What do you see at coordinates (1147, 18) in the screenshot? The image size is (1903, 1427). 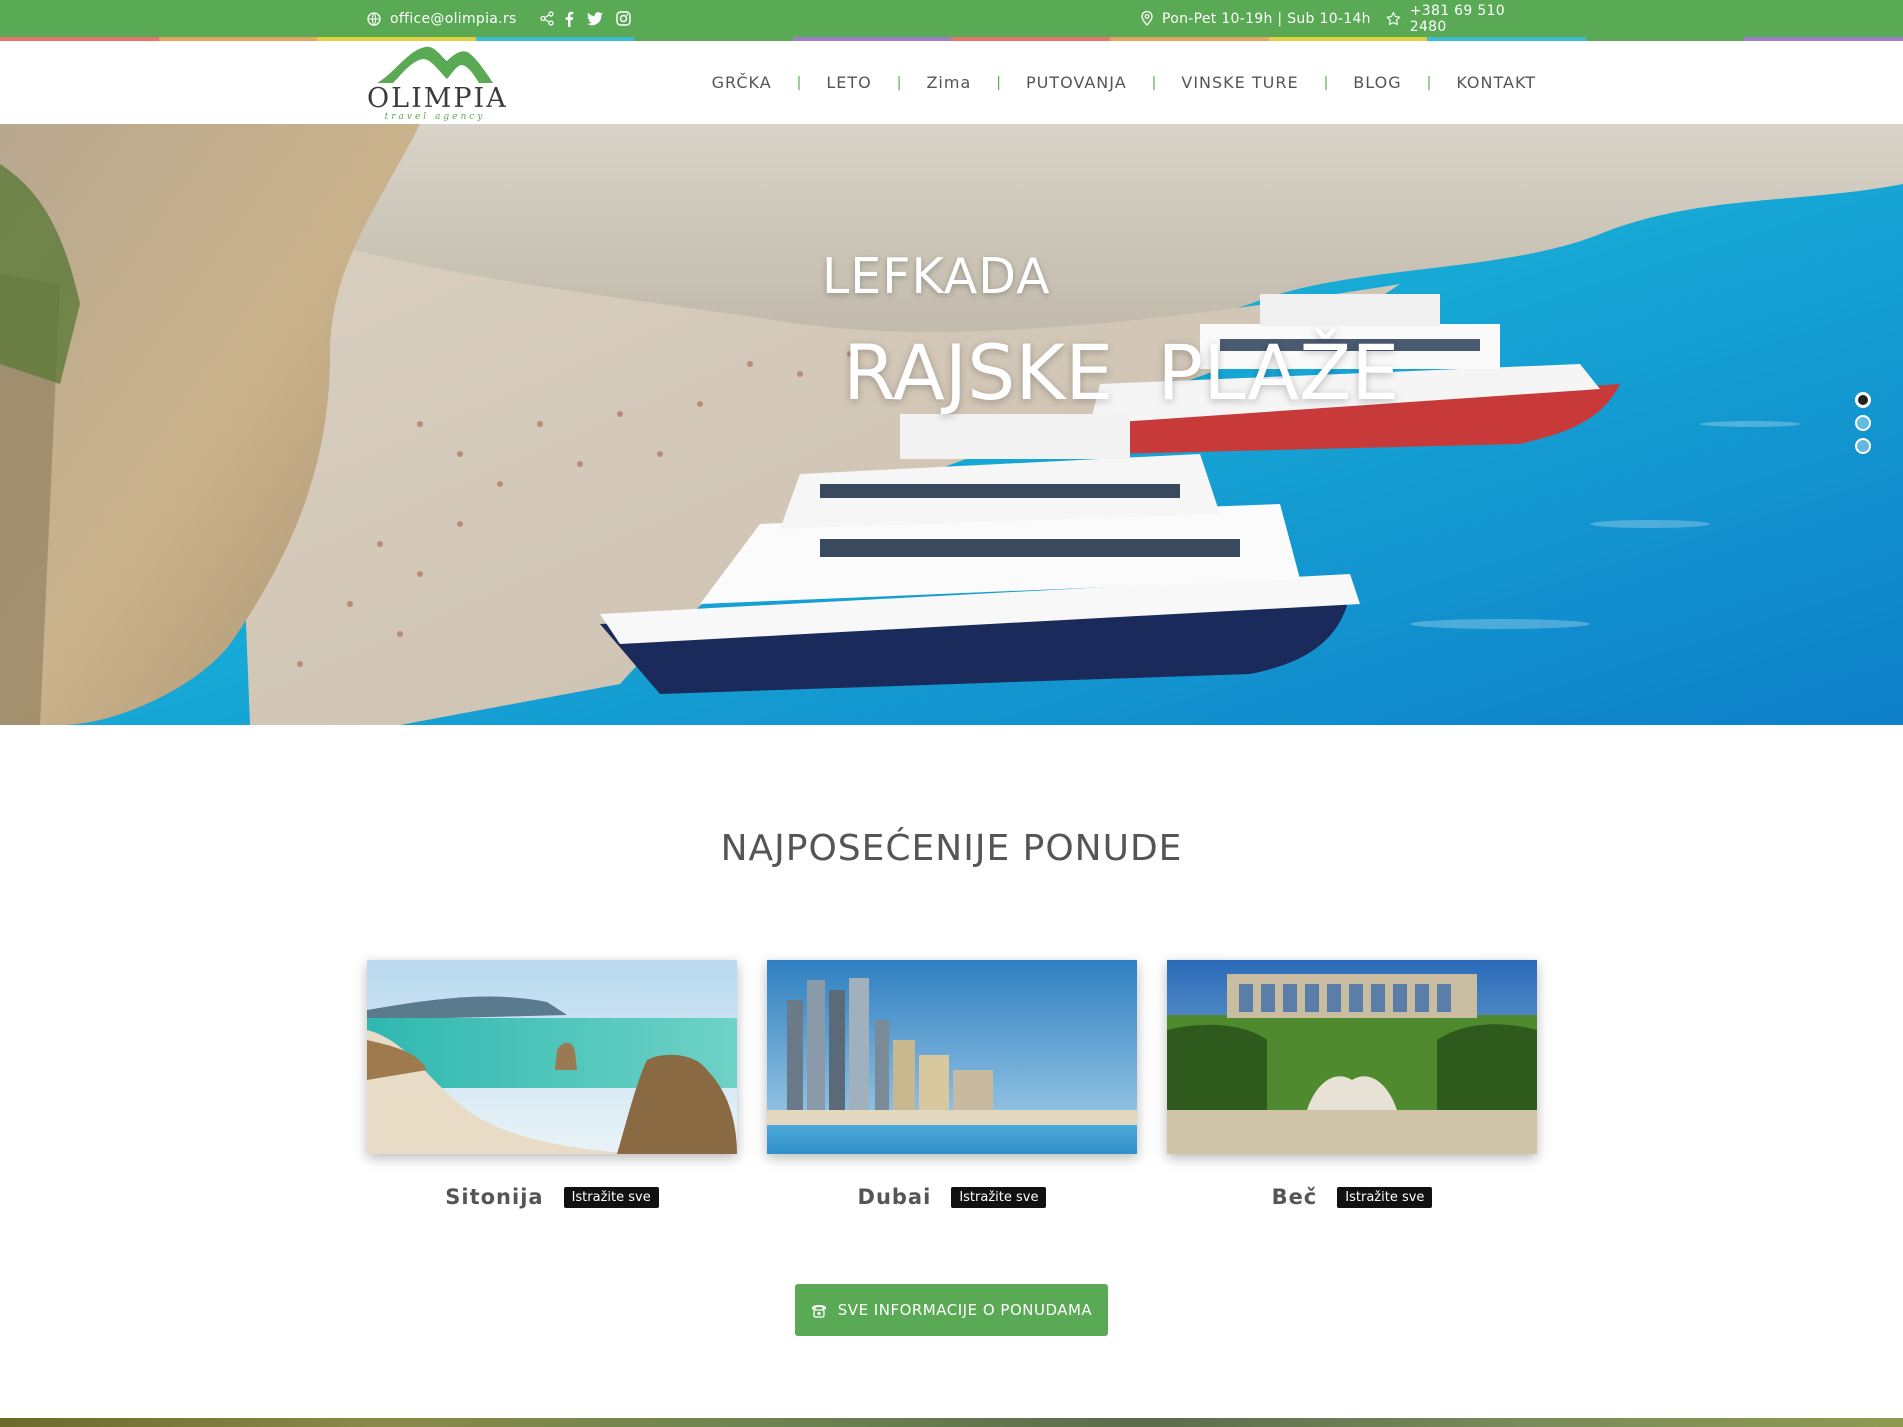 I see `map-pin-icon` at bounding box center [1147, 18].